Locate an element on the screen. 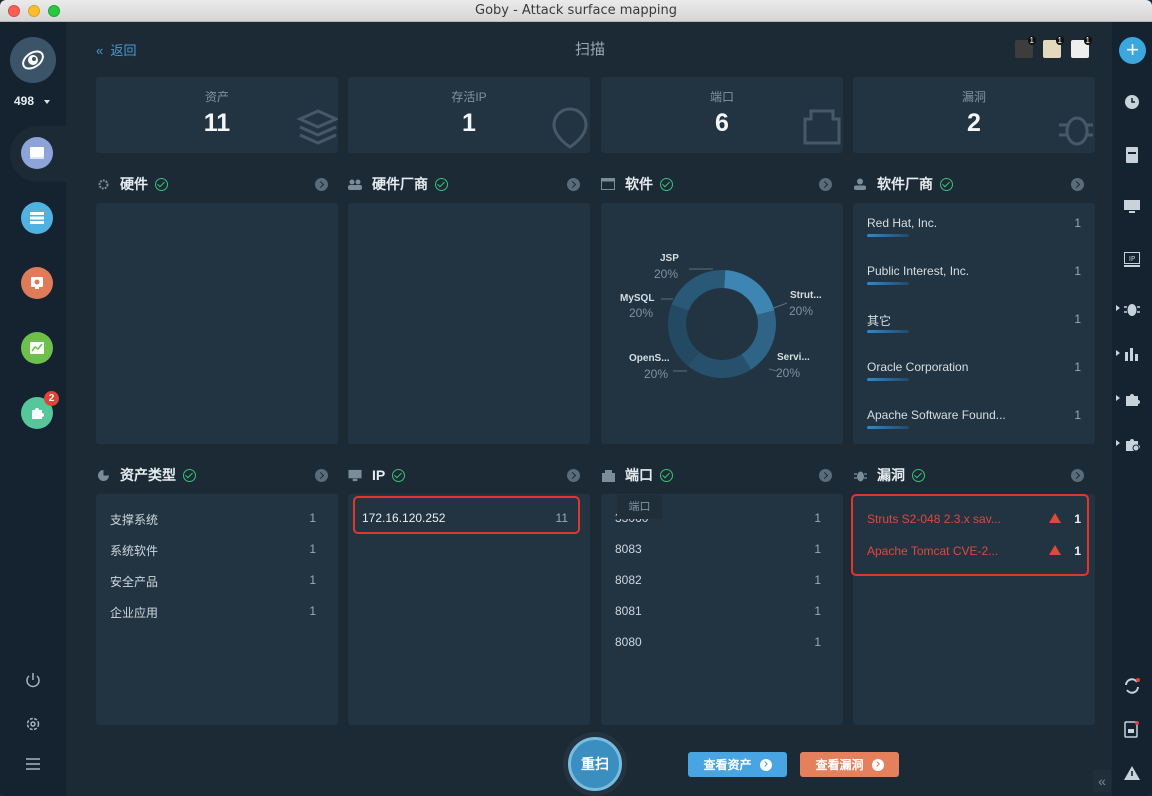 Image resolution: width=1152 pixels, height=796 pixels. stat-card-assets: 资产 11 is located at coordinates (217, 115).